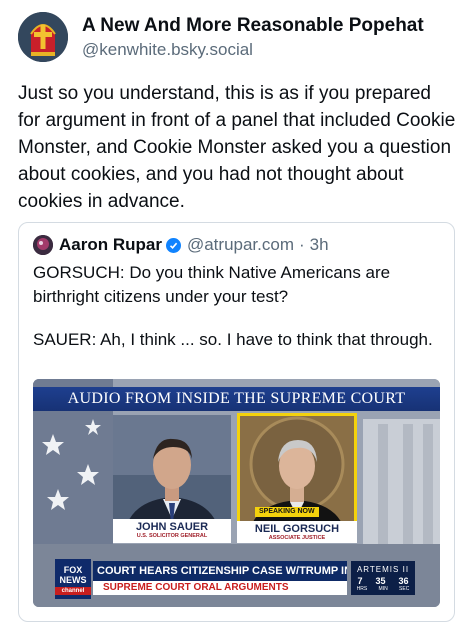 This screenshot has height=640, width=473. I want to click on countdown-label: ARTEMIS II, so click(383, 569).